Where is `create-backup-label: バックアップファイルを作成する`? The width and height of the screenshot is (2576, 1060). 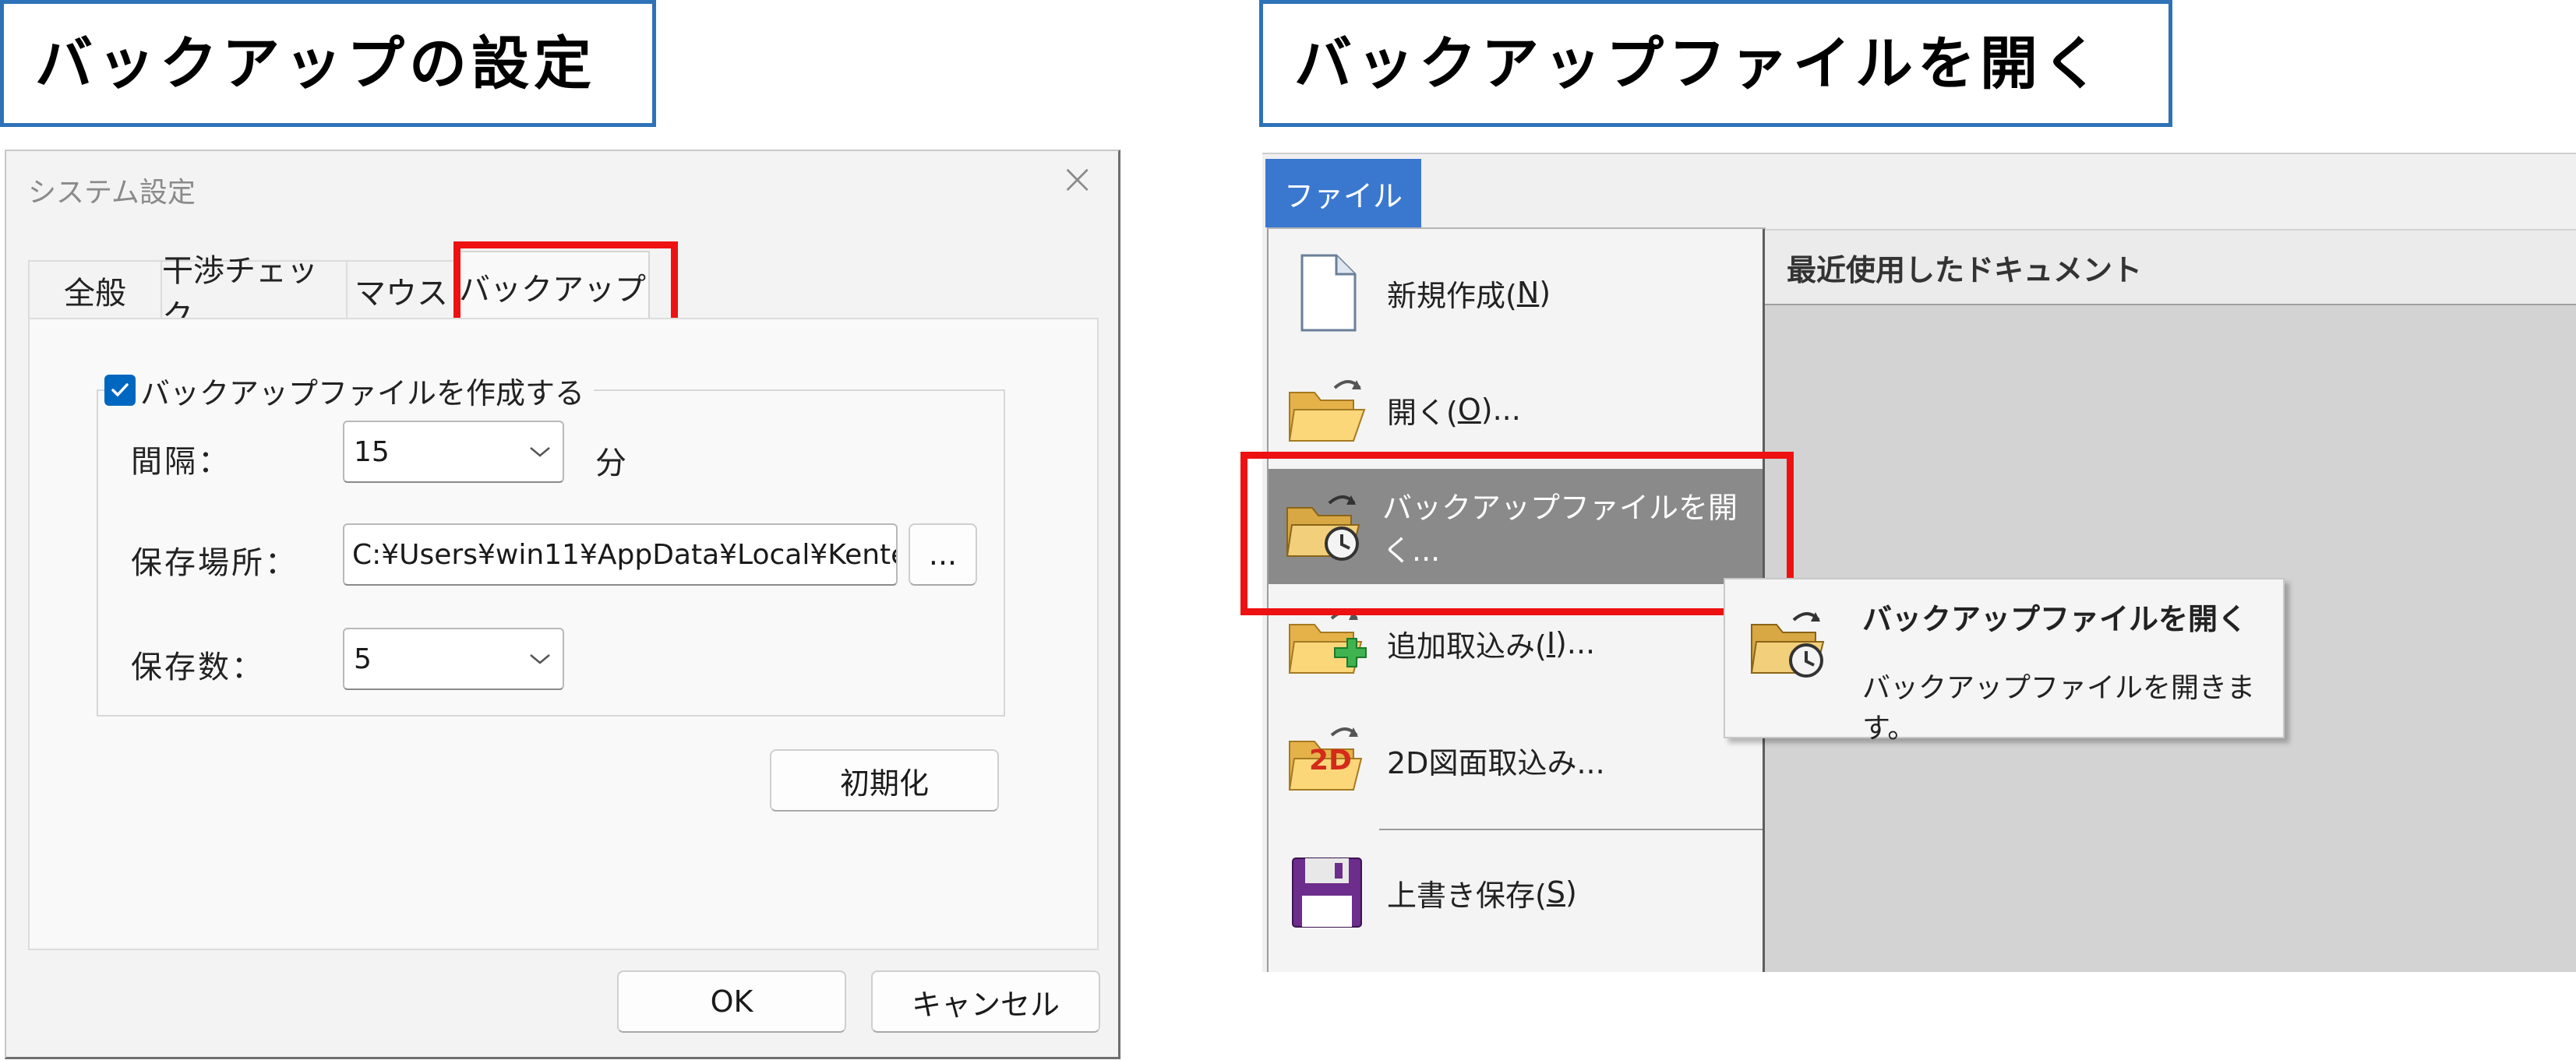 create-backup-label: バックアップファイルを作成する is located at coordinates (362, 392).